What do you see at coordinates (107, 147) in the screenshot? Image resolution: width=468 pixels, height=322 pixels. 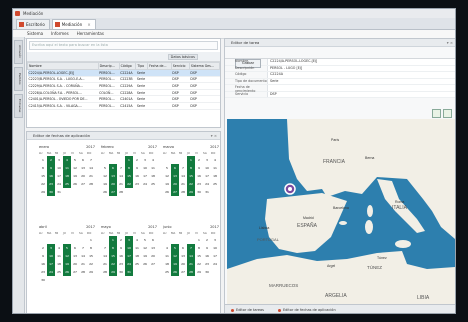 I see `month-name: febrero` at bounding box center [107, 147].